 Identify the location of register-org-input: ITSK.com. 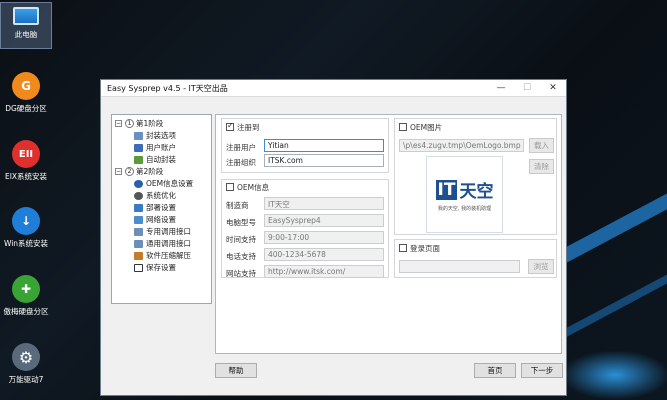
(324, 160).